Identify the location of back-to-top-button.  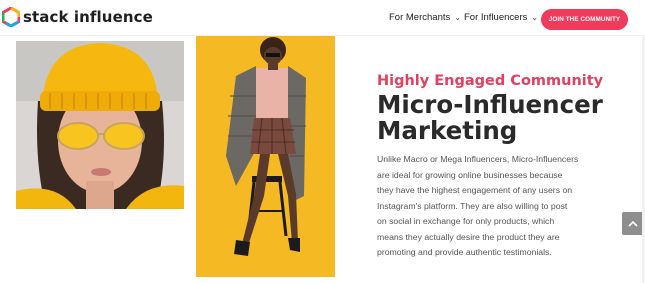
(633, 223).